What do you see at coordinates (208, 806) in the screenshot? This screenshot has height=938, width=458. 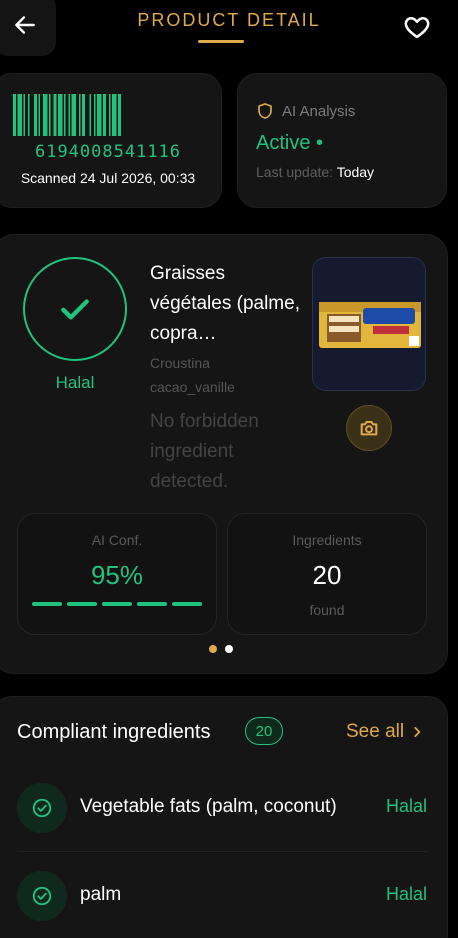 I see `ingredient-name: Vegetable fats (palm, coconut)` at bounding box center [208, 806].